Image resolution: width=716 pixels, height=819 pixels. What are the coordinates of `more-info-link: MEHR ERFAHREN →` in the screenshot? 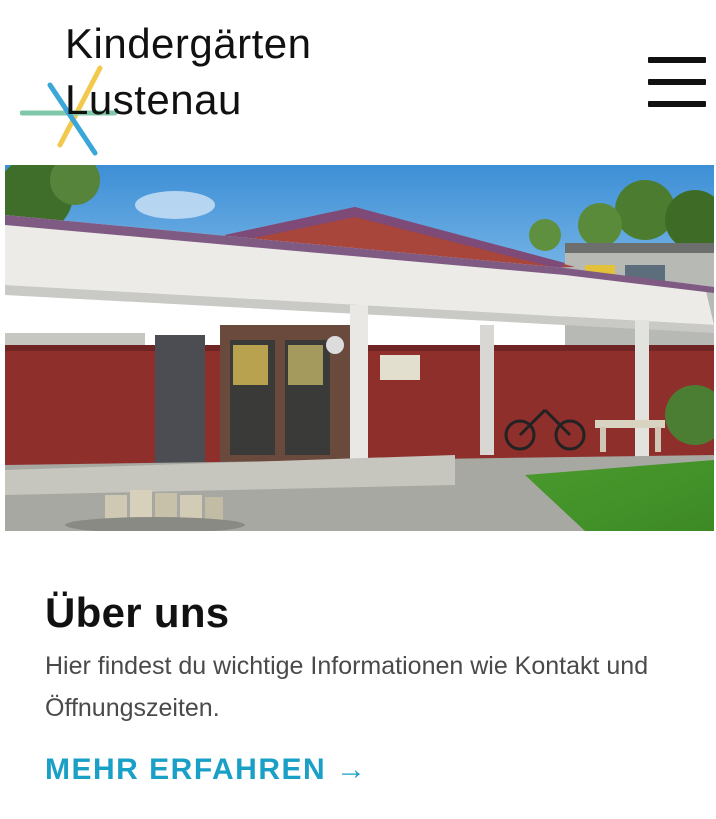 It's located at (206, 770).